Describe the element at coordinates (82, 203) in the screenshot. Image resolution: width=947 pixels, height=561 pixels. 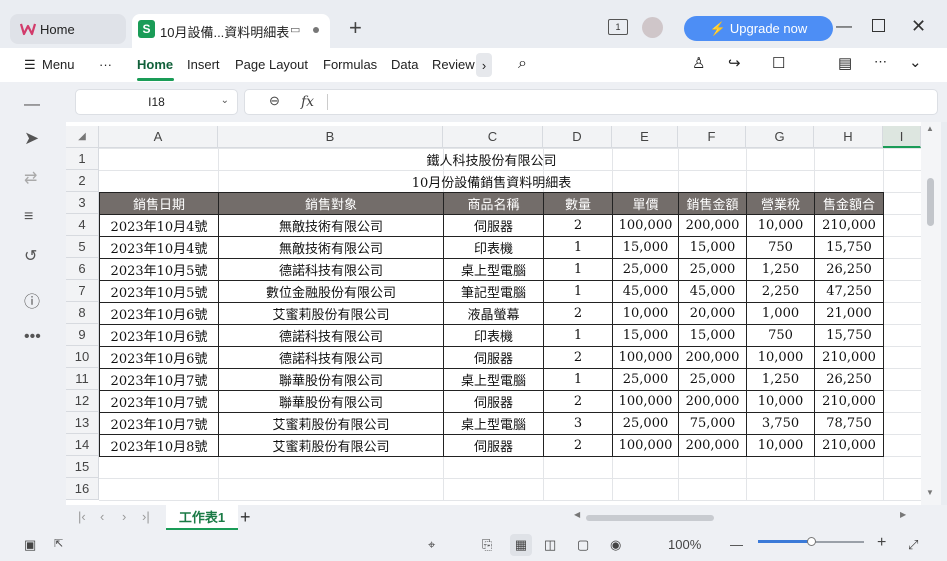
I see `row-header-3: 3` at that location.